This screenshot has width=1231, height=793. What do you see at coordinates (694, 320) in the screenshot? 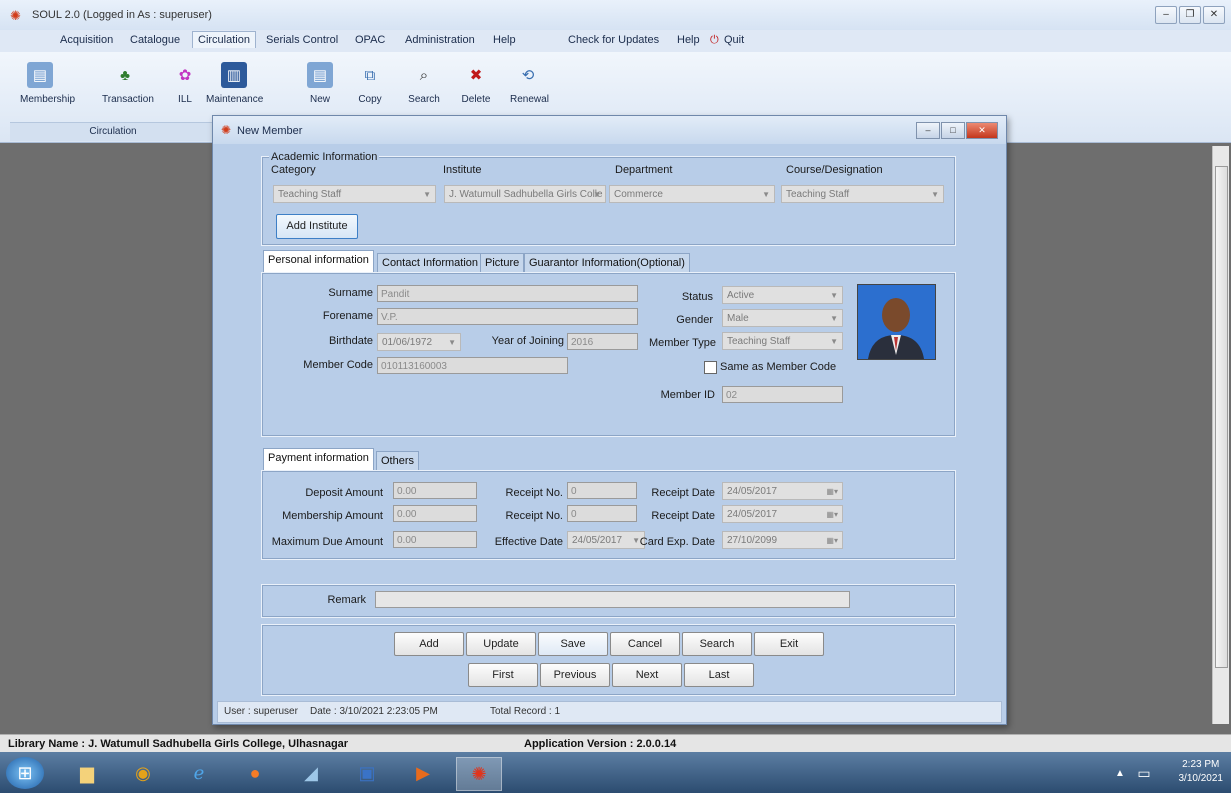
I see `gender-label: Gender` at bounding box center [694, 320].